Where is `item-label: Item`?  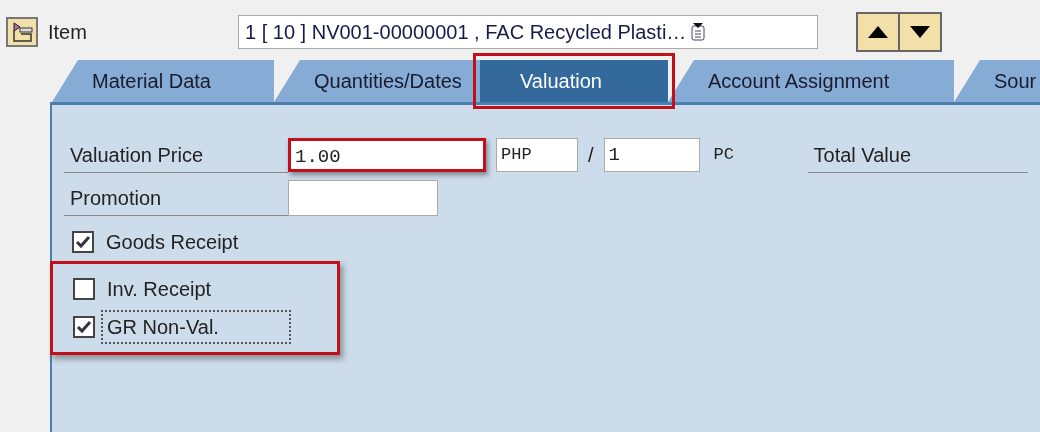
item-label: Item is located at coordinates (68, 32).